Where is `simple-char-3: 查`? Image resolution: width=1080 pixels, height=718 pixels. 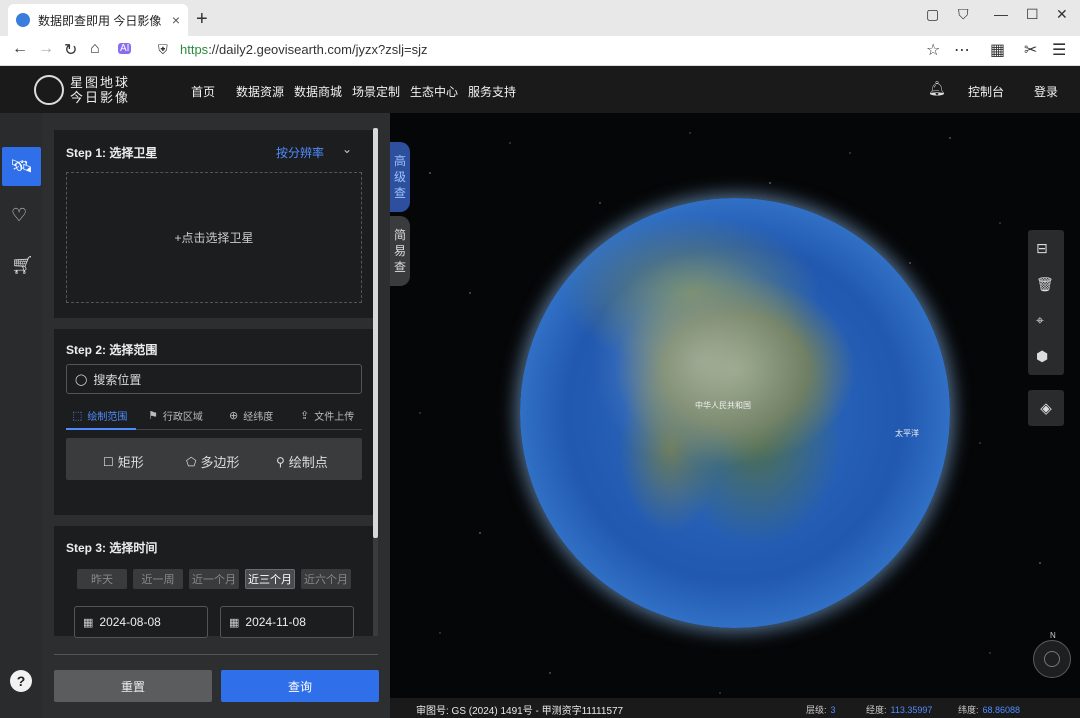 simple-char-3: 查 is located at coordinates (399, 267).